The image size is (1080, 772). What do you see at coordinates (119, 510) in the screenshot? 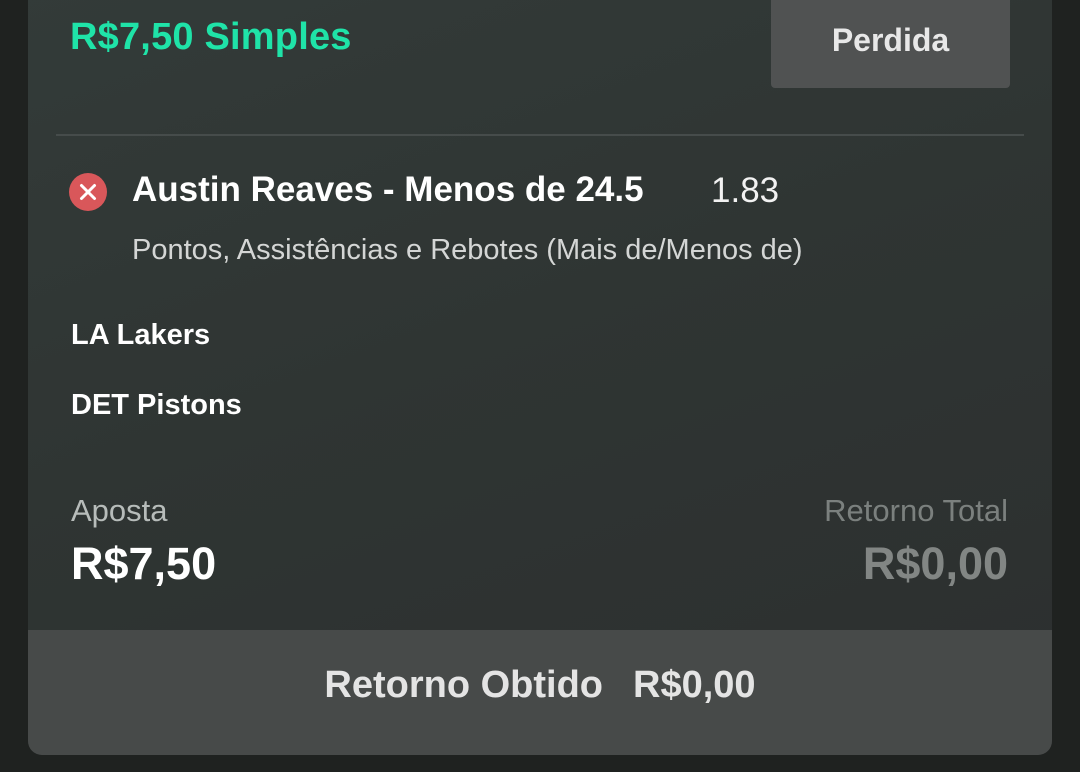
I see `stake-label: Aposta` at bounding box center [119, 510].